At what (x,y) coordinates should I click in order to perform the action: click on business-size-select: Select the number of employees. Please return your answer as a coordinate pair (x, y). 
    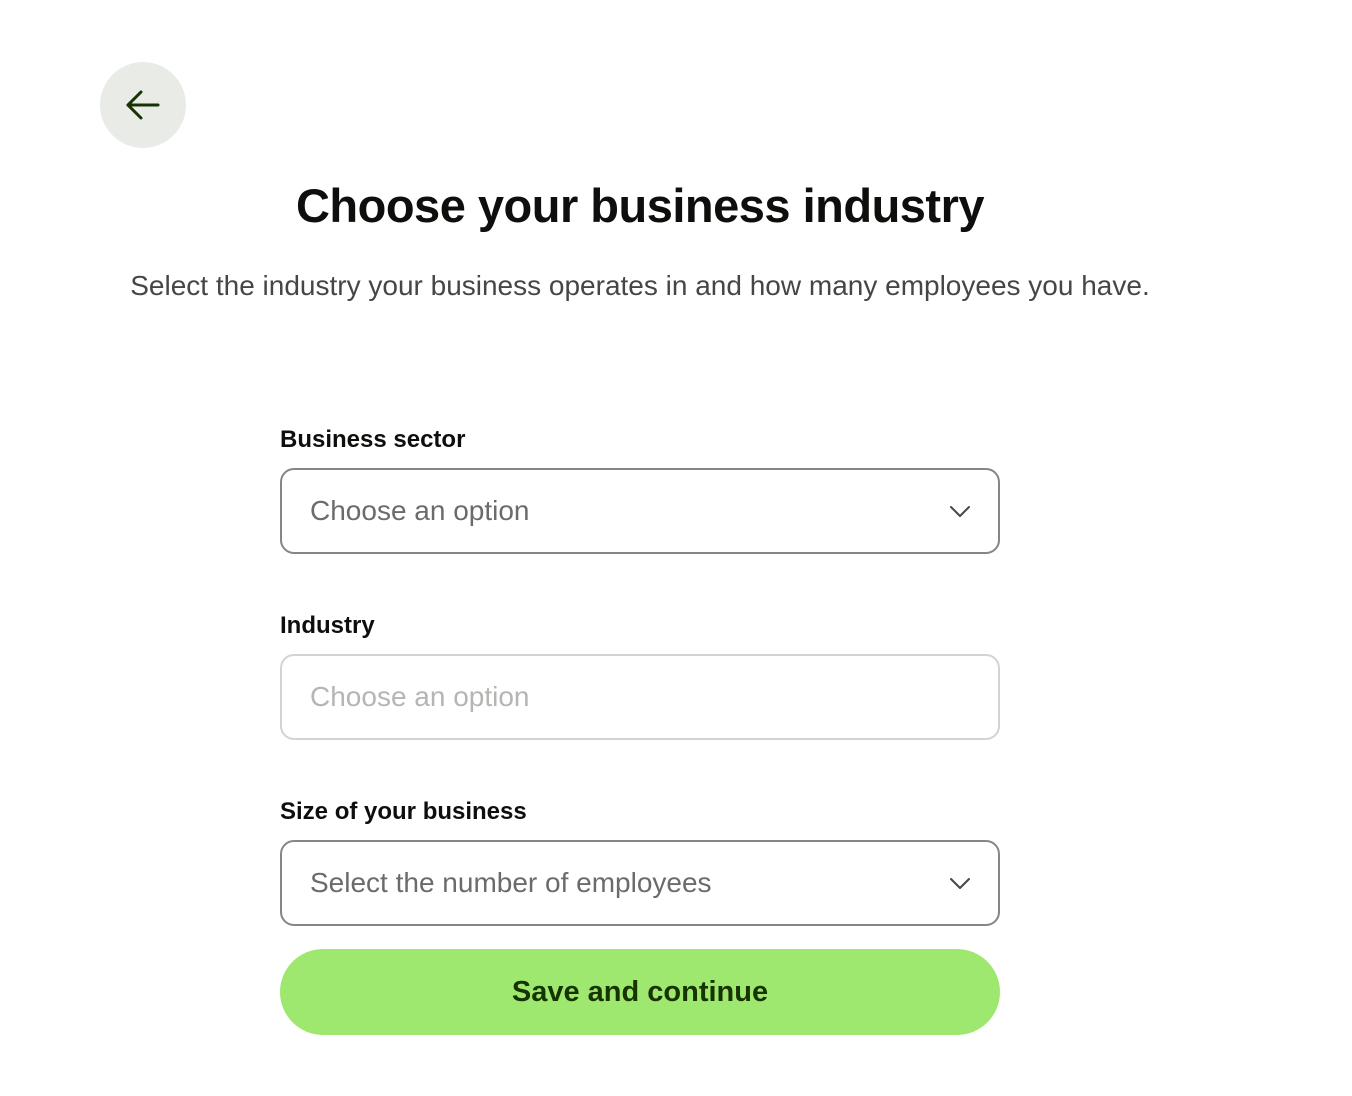
    Looking at the image, I should click on (640, 883).